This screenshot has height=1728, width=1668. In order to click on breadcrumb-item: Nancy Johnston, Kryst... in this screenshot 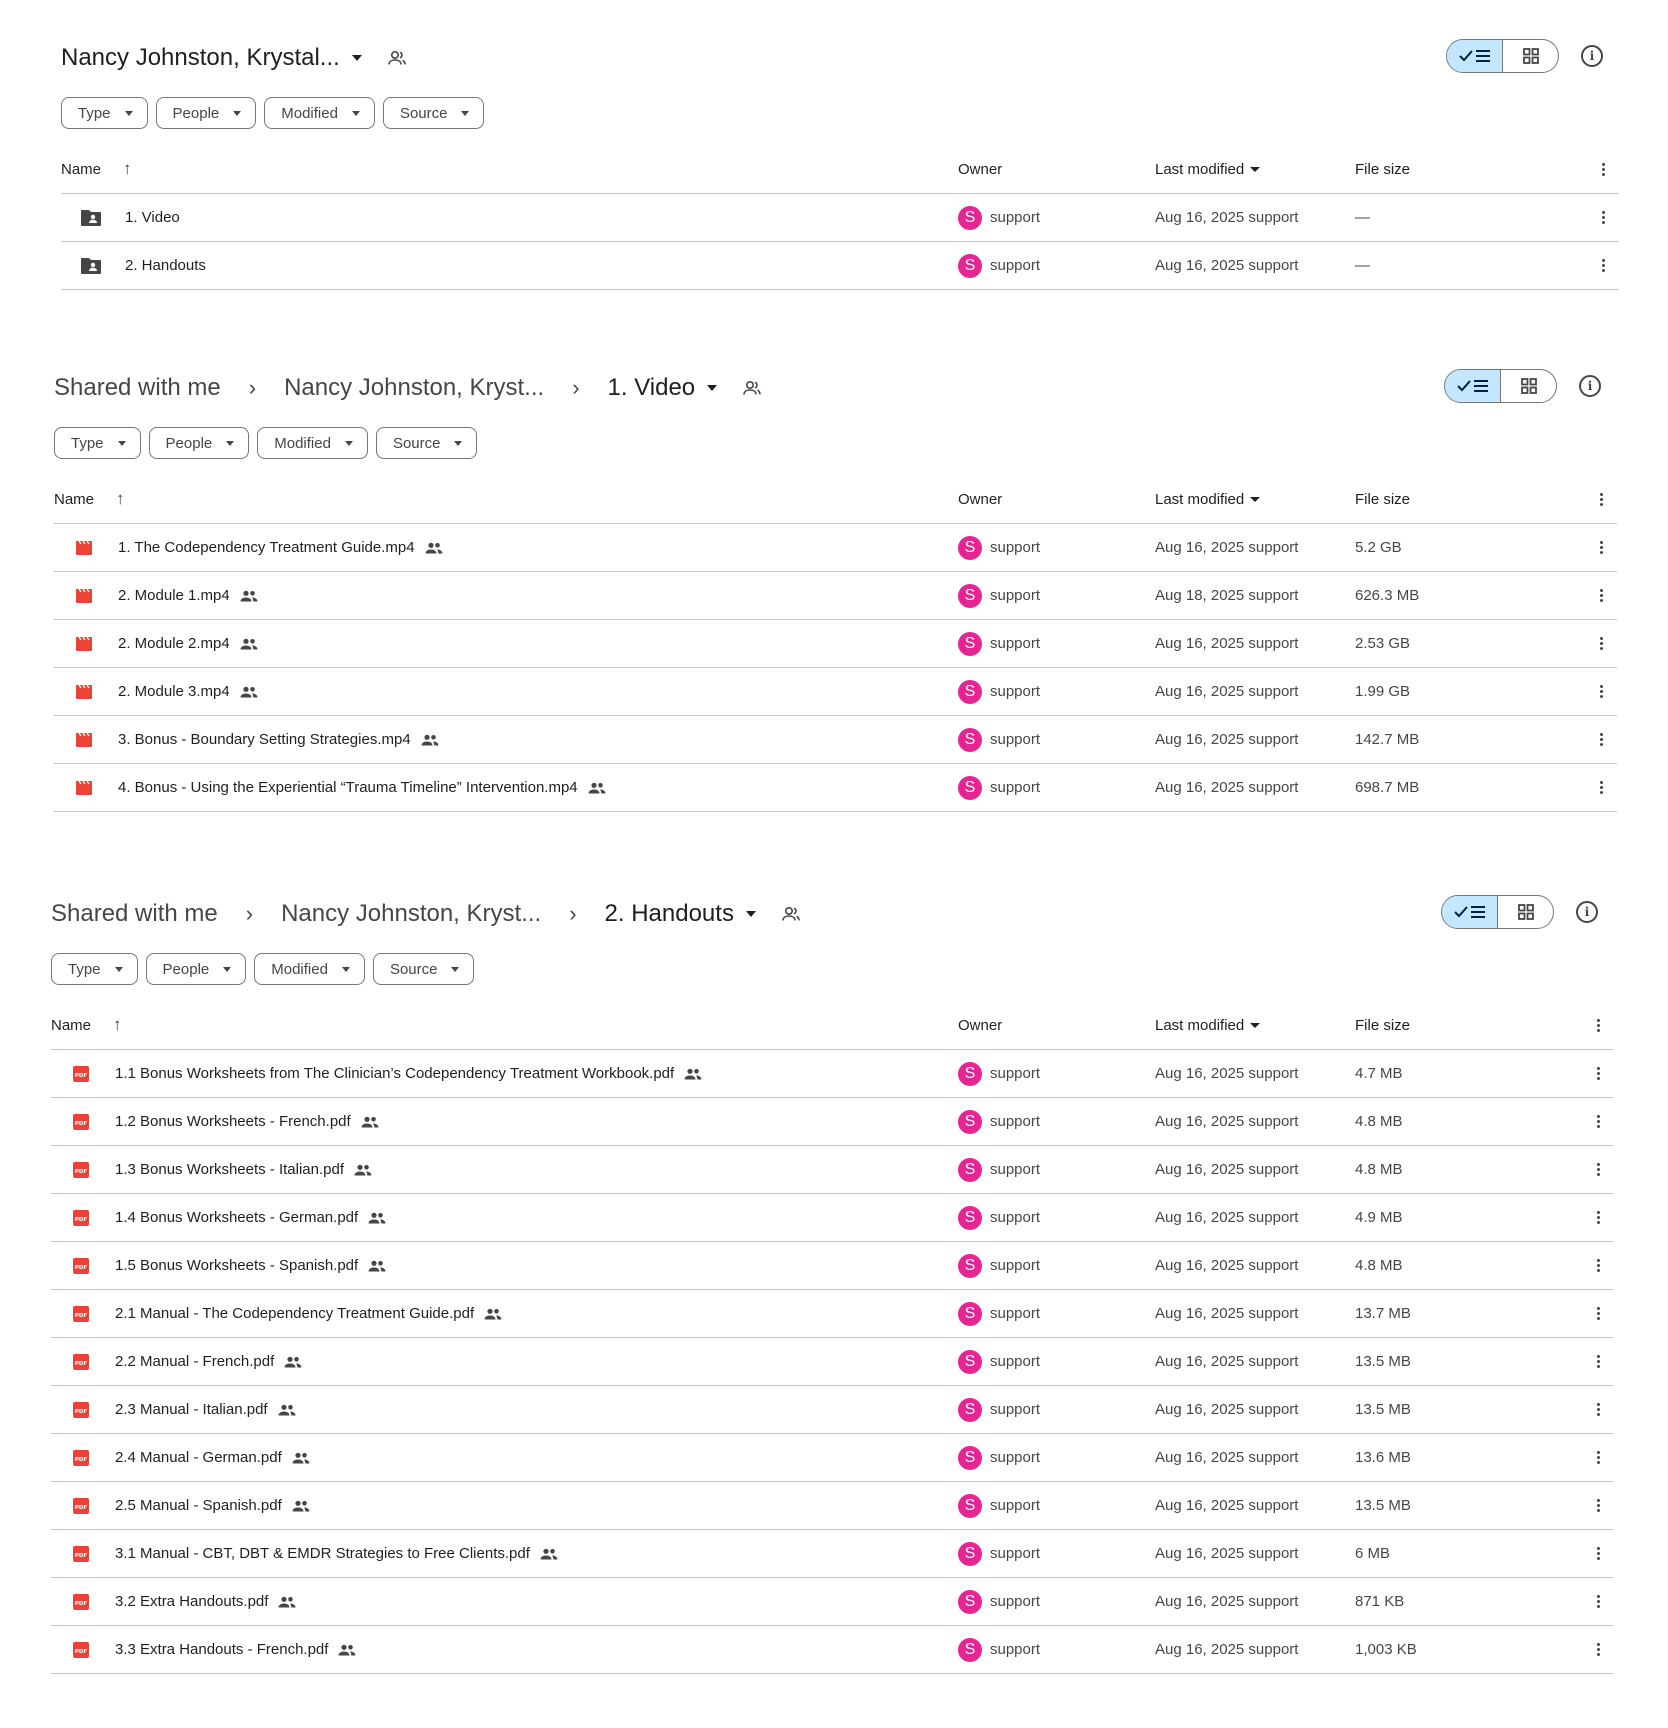, I will do `click(414, 388)`.